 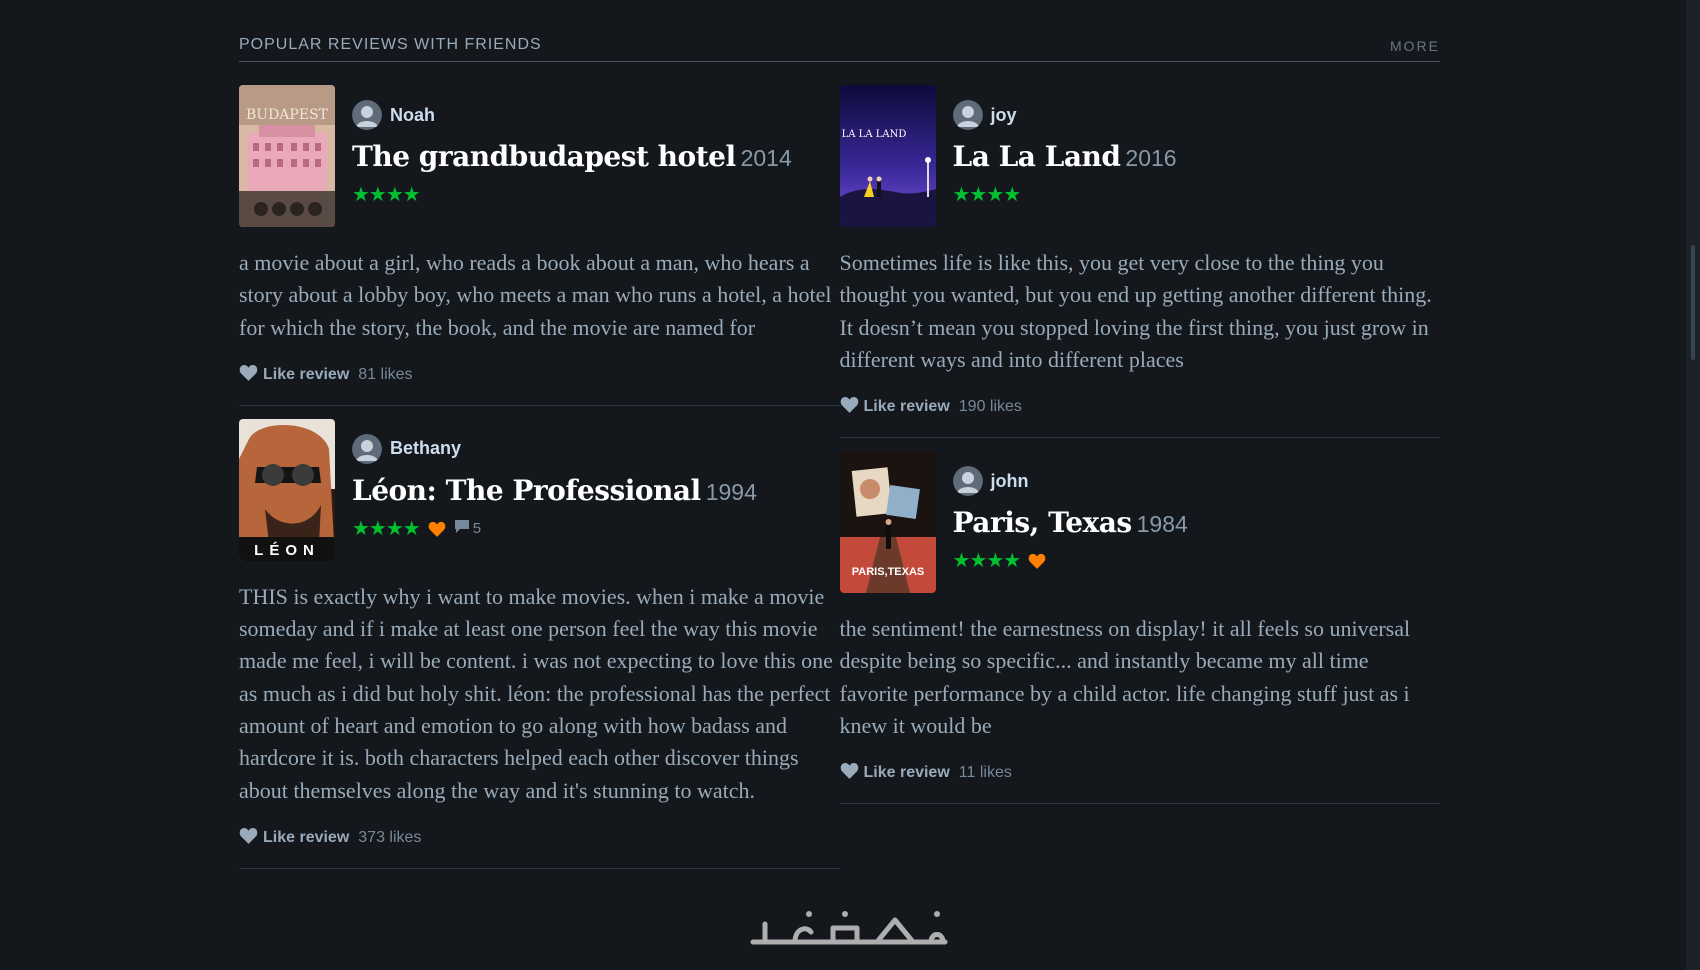 What do you see at coordinates (887, 156) in the screenshot?
I see `film-poster-la-la-land: LA LA LAND` at bounding box center [887, 156].